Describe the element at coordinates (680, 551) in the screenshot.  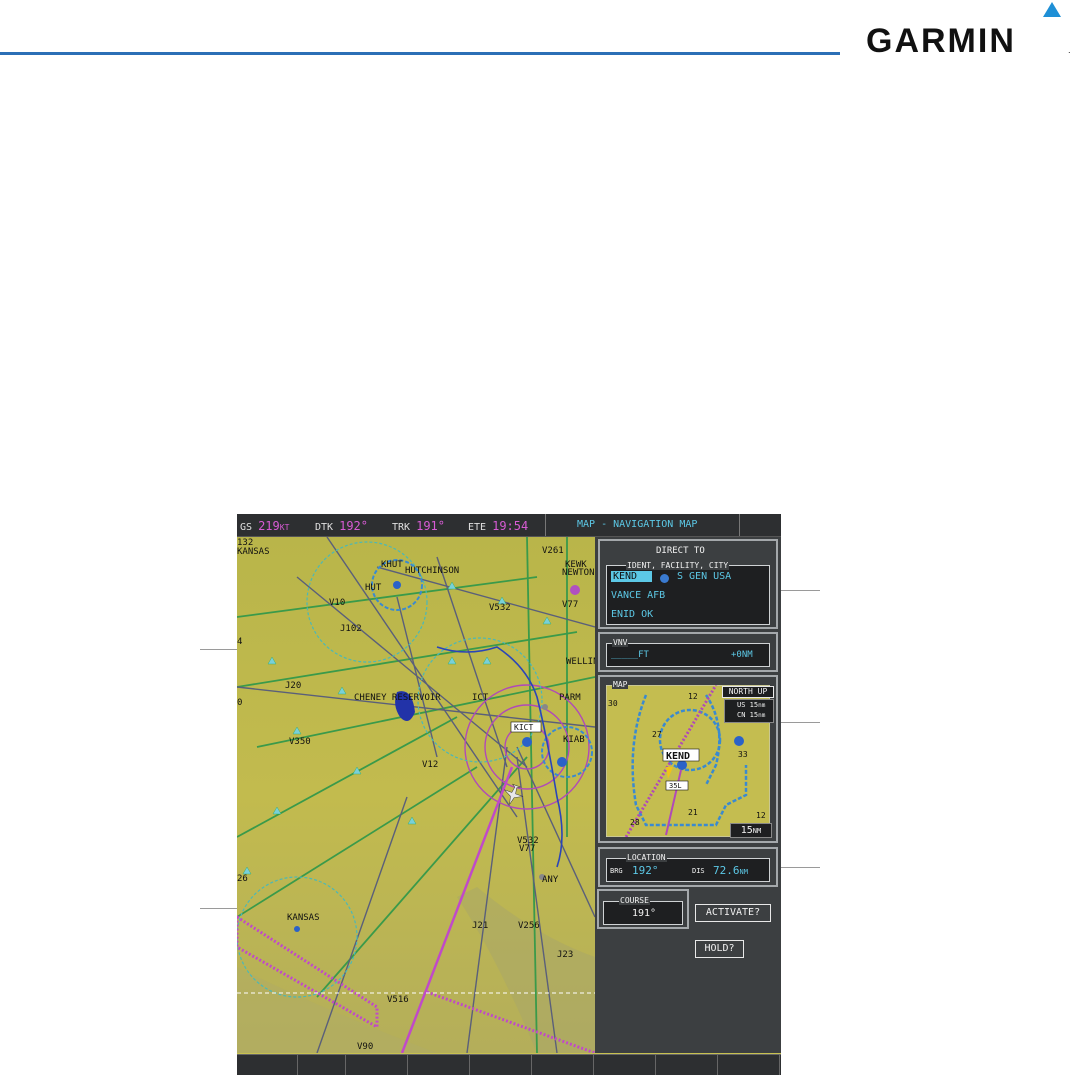
I see `direct-to-title: DIRECT TO` at that location.